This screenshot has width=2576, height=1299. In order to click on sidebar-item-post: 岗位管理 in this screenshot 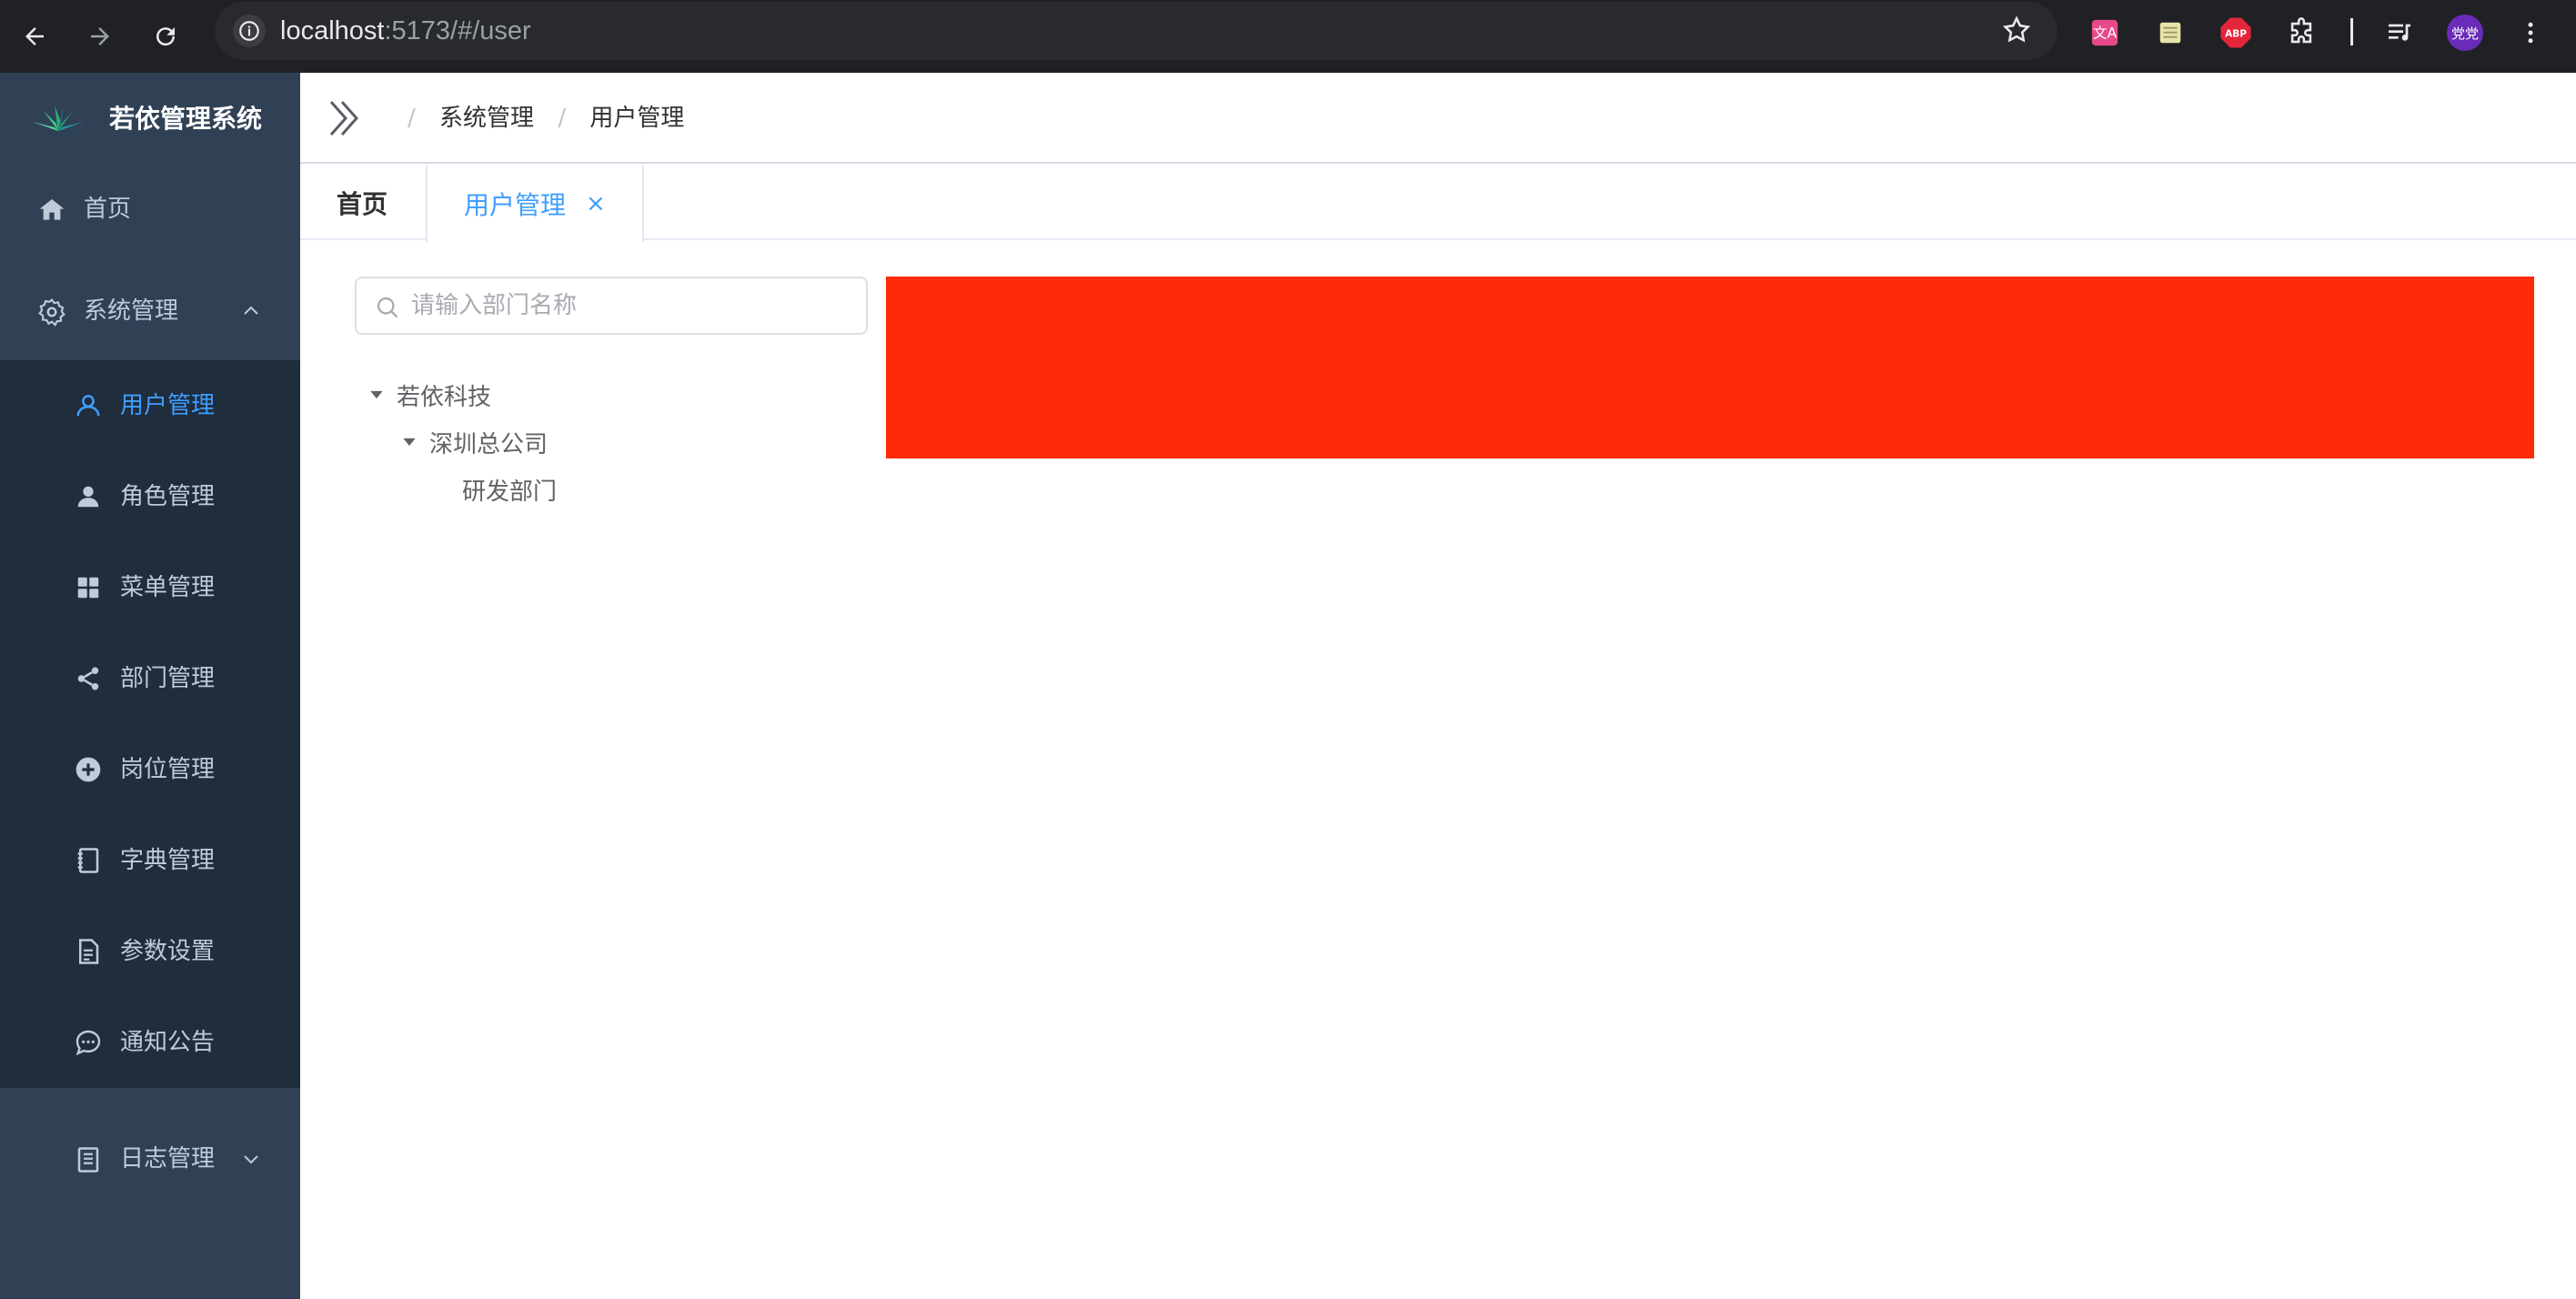, I will do `click(150, 769)`.